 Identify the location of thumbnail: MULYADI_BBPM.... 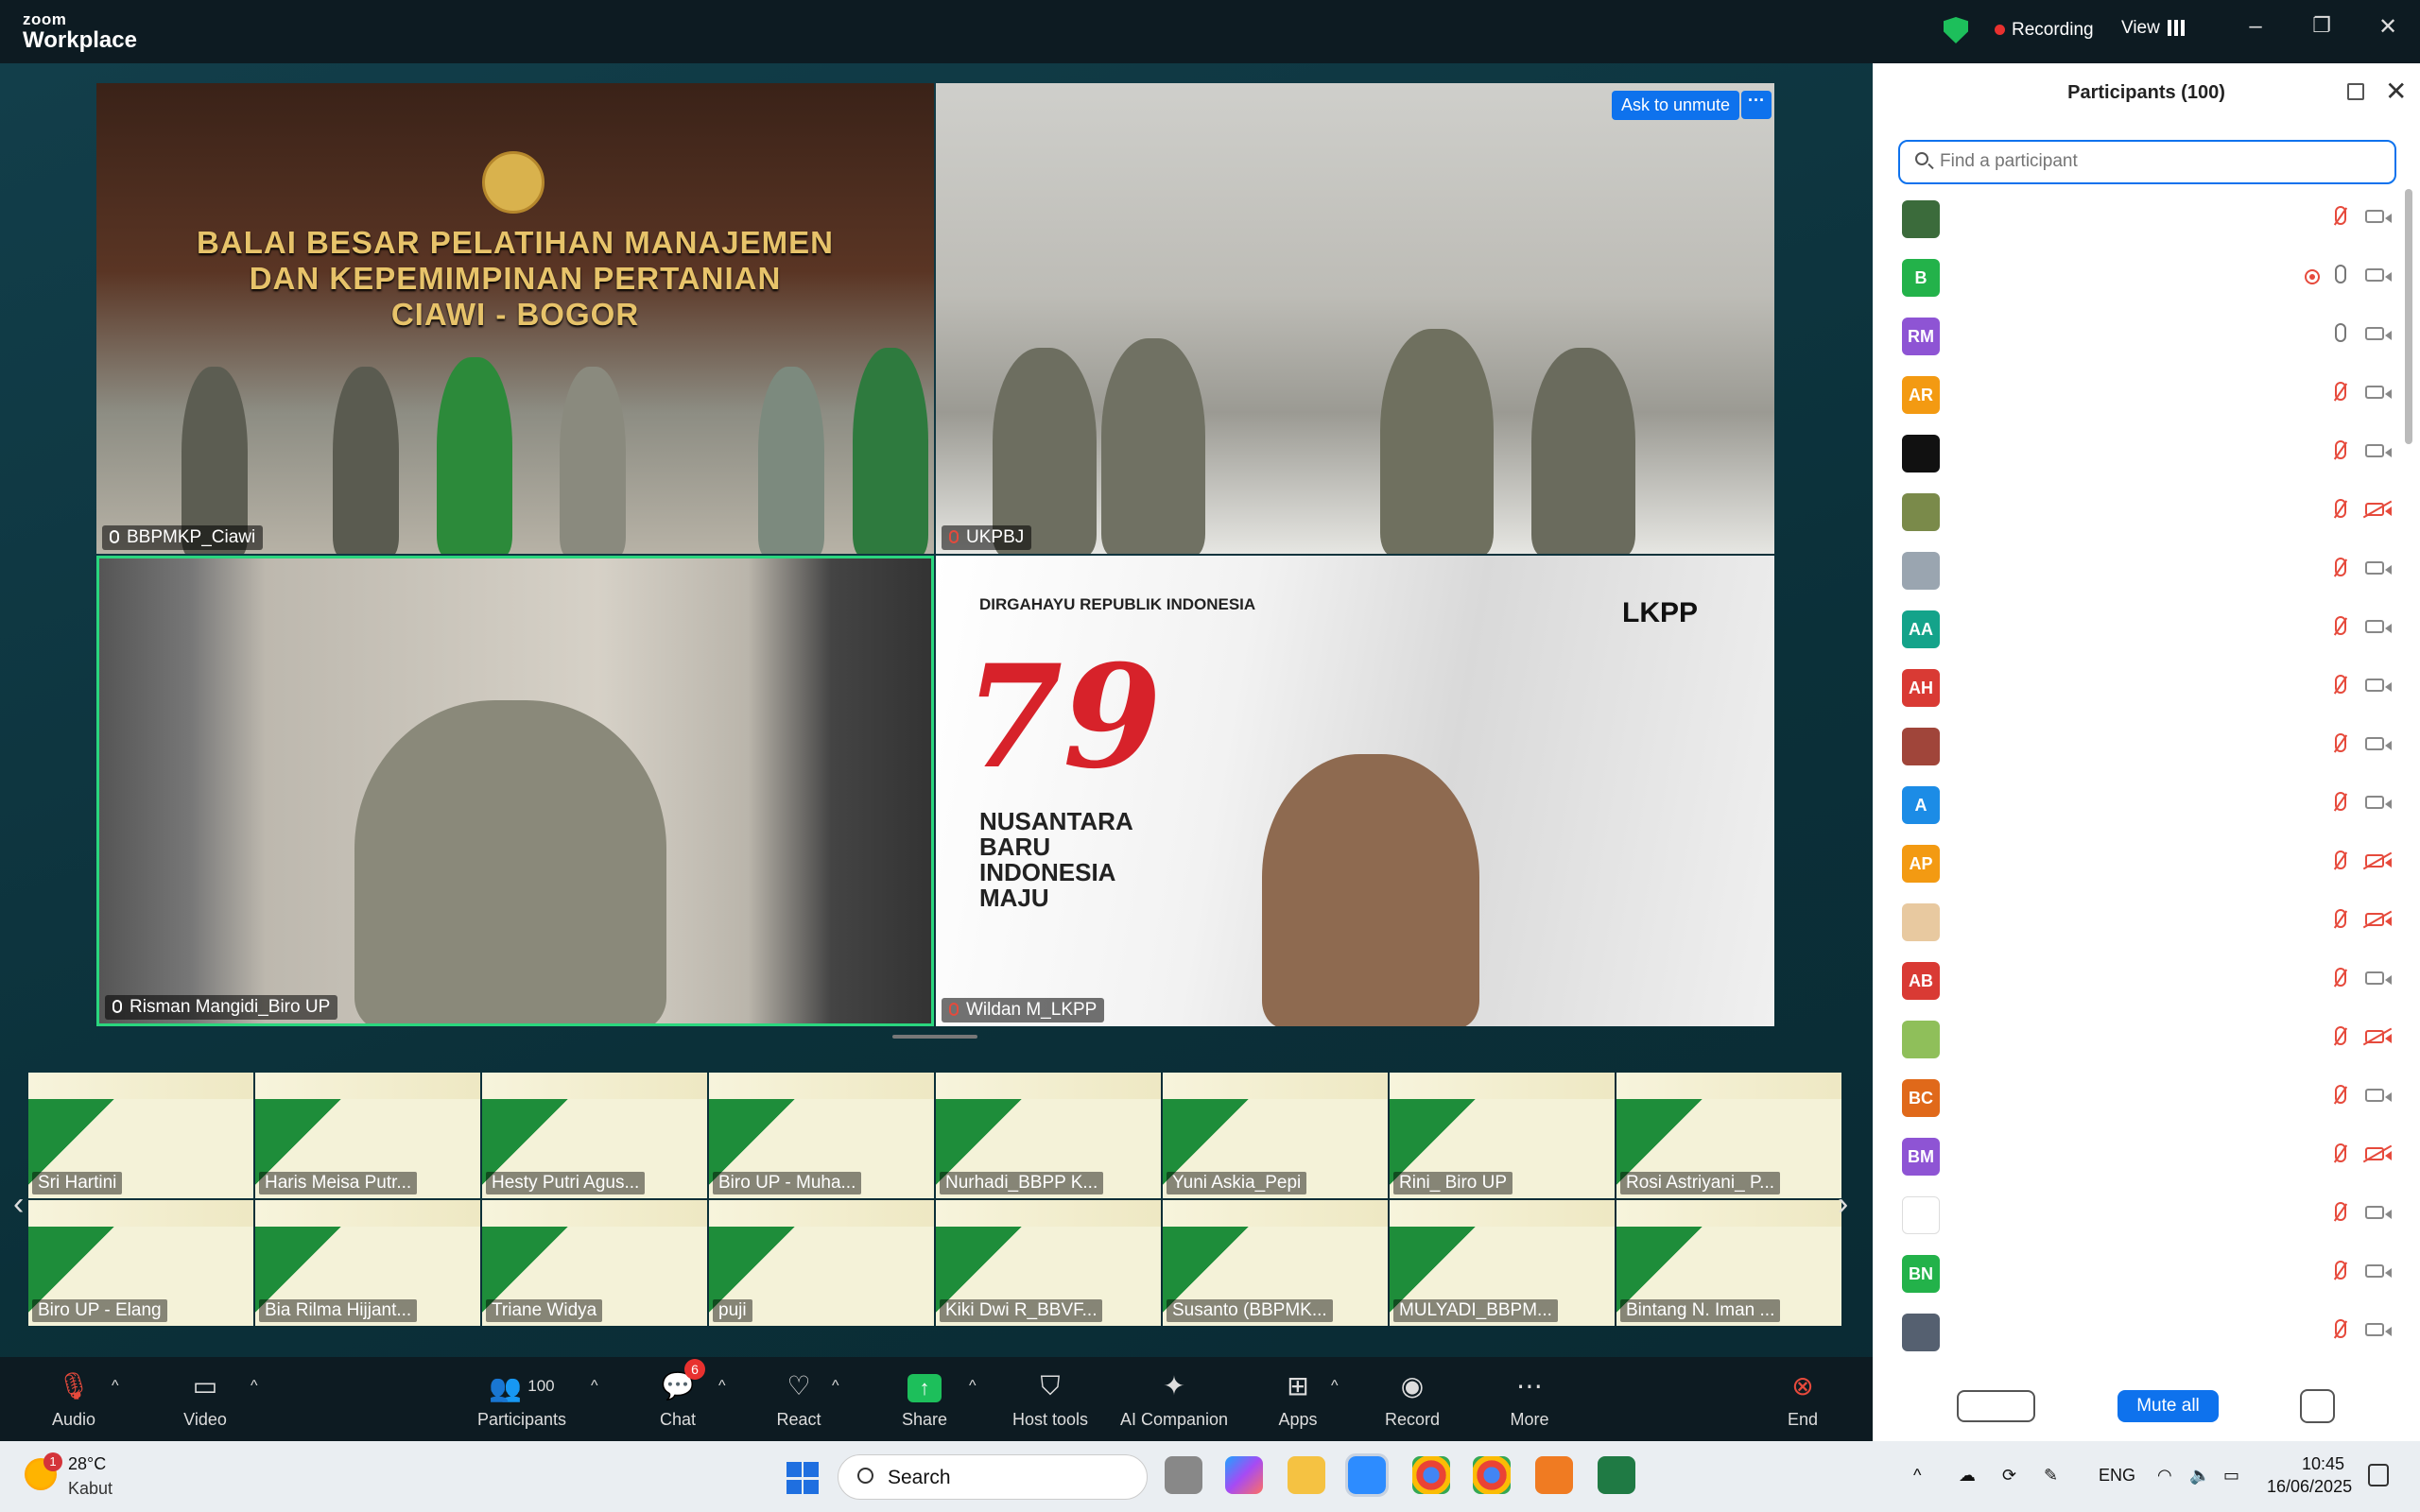
(1502, 1263).